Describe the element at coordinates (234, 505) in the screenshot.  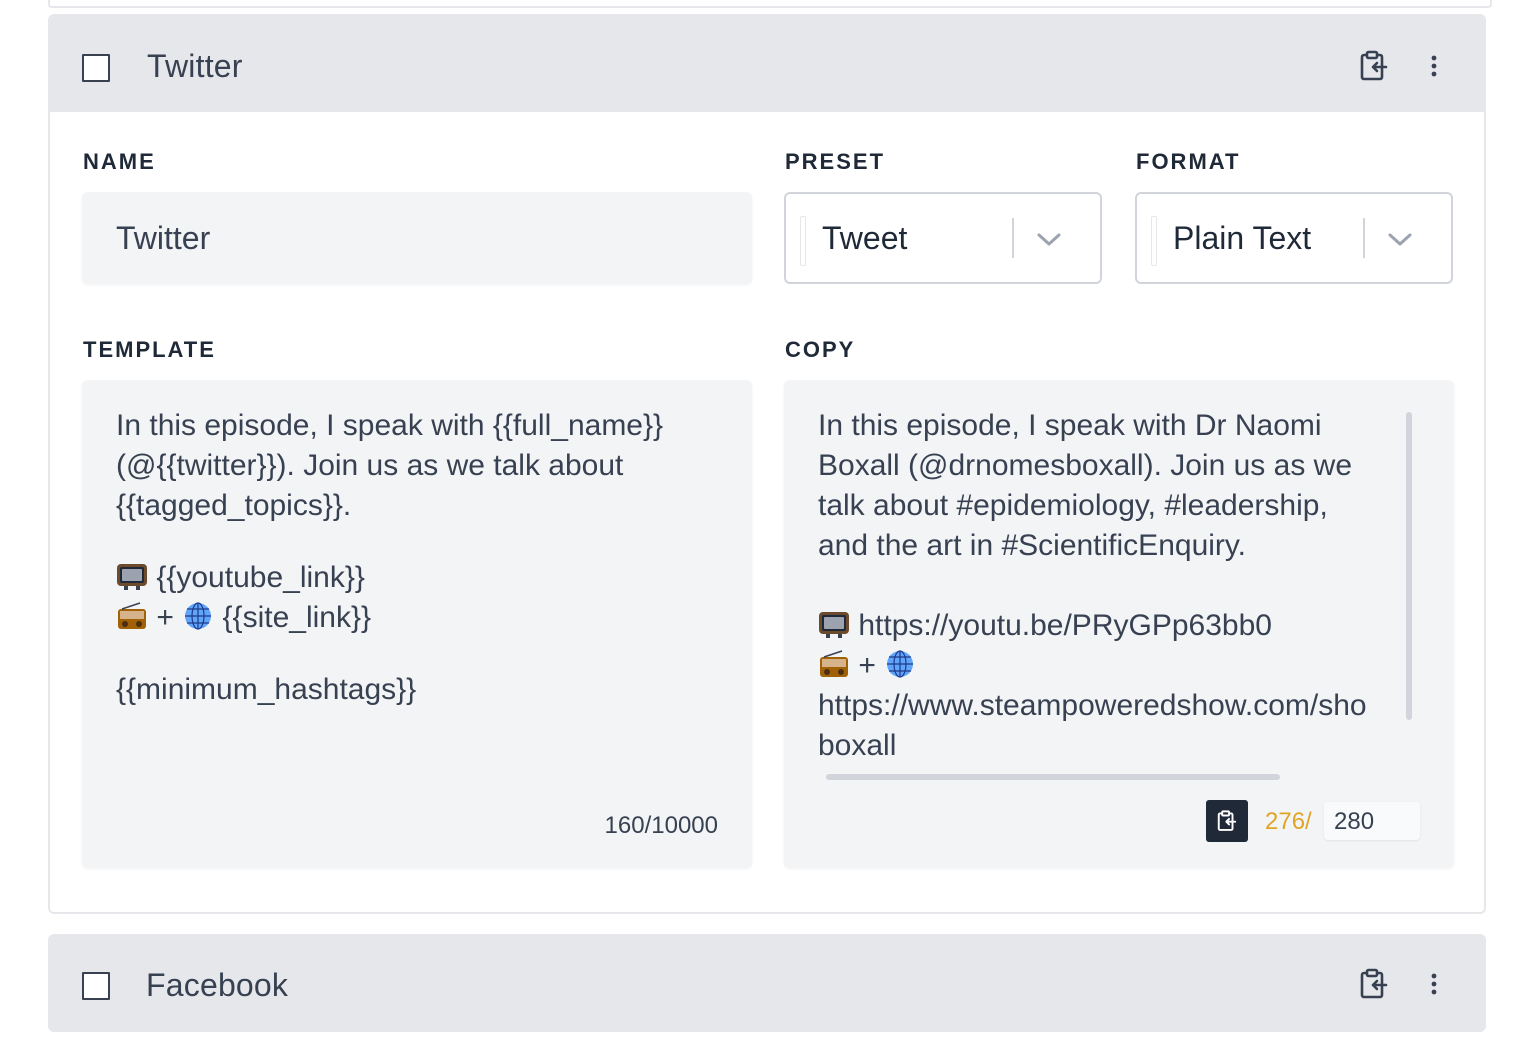
I see `template-line: {{tagged_topics}}.` at that location.